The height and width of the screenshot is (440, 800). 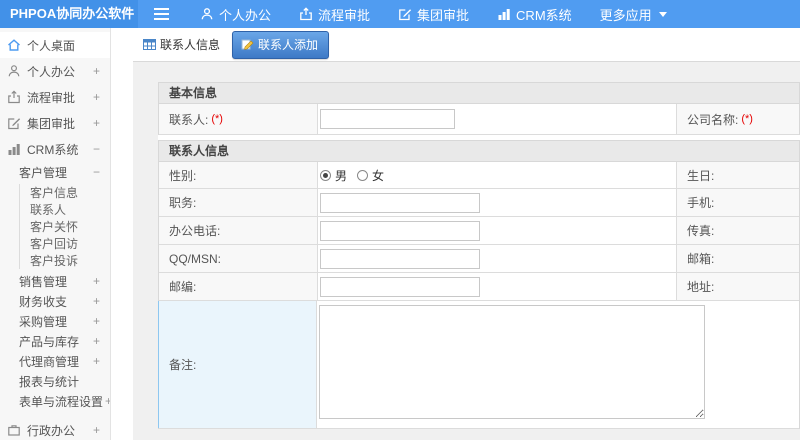 What do you see at coordinates (479, 151) in the screenshot?
I see `section-header-contact-info: 联系人信息` at bounding box center [479, 151].